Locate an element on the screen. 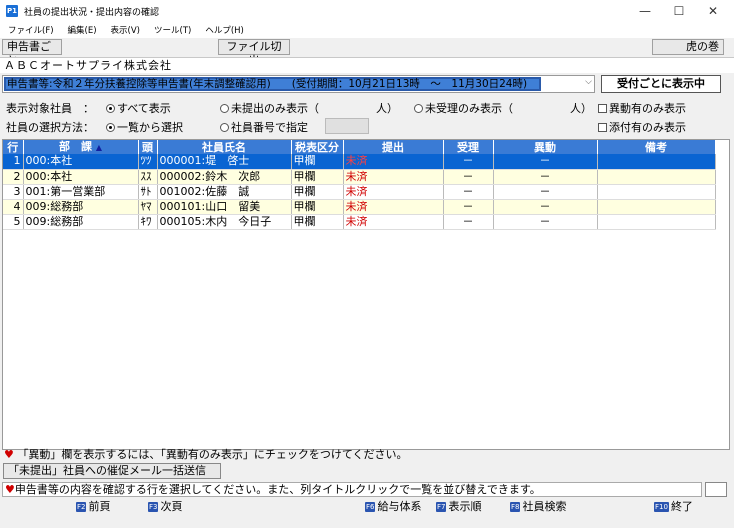  fkey-label: 給与体系 is located at coordinates (399, 506).